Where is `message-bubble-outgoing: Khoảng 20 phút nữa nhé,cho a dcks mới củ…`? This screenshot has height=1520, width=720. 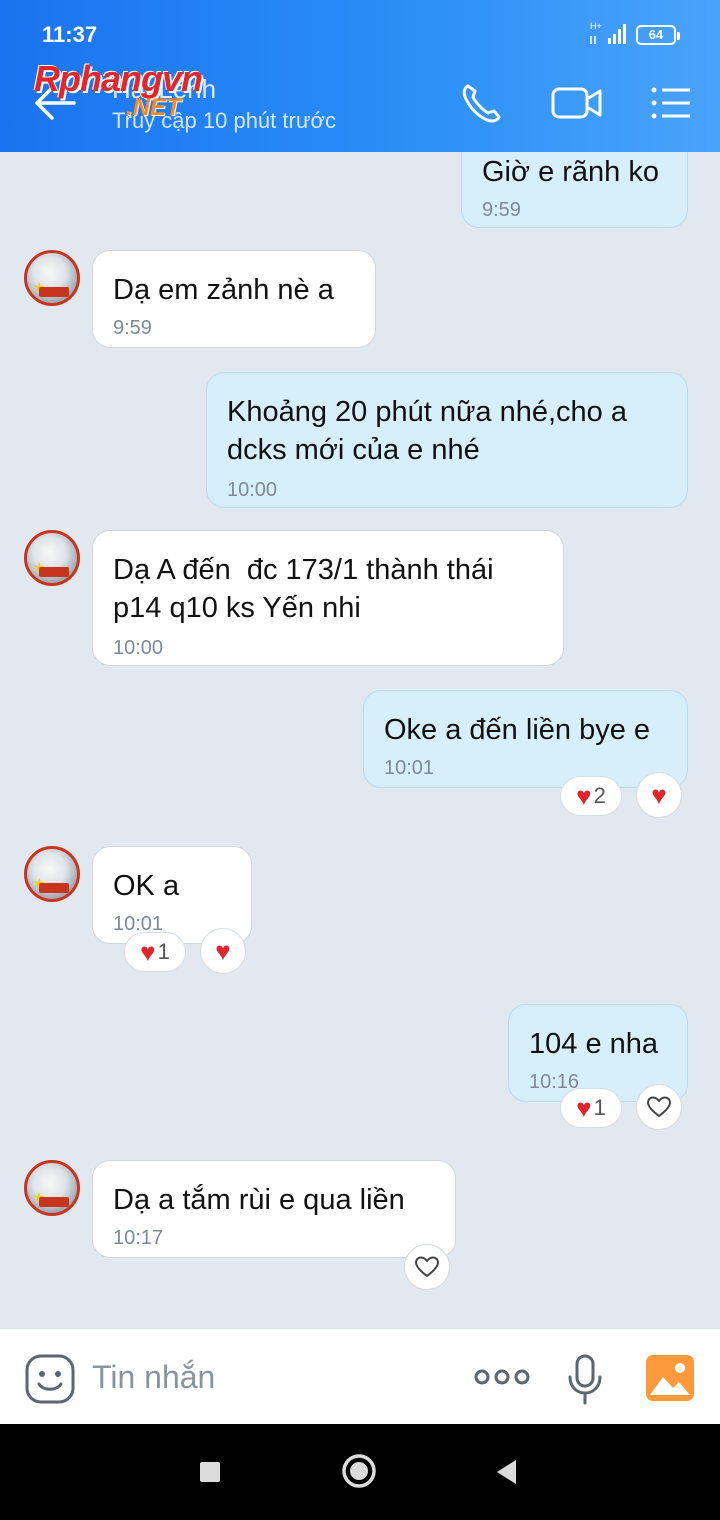
message-bubble-outgoing: Khoảng 20 phút nữa nhé,cho a dcks mới củ… is located at coordinates (447, 440).